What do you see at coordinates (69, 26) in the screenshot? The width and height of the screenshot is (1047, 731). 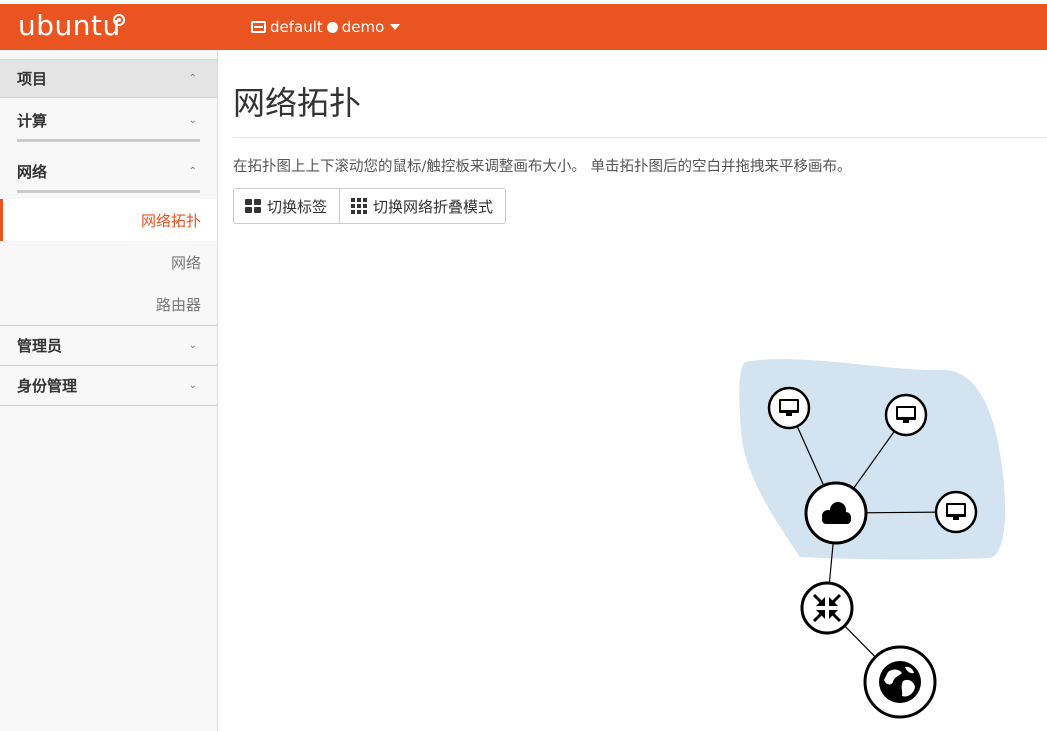 I see `ubuntu-logo: ubuntu` at bounding box center [69, 26].